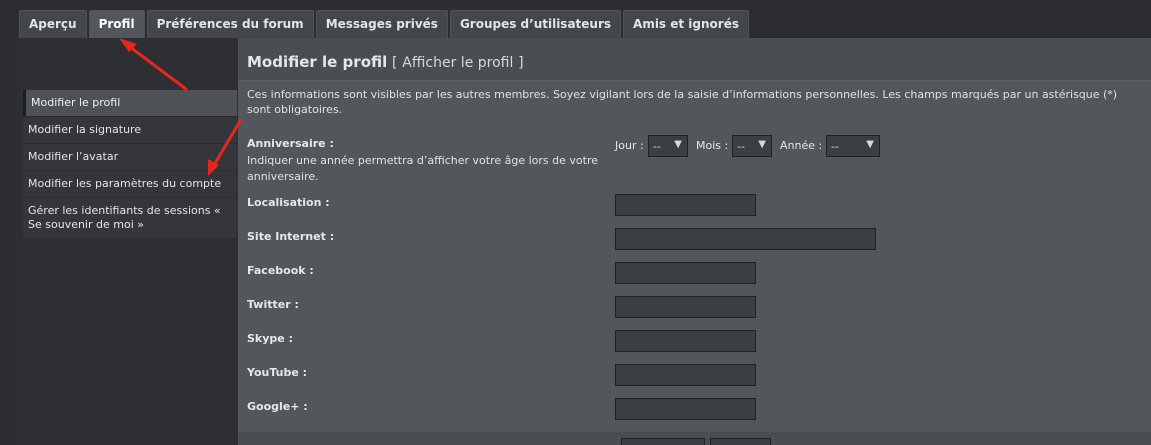  I want to click on tab-apercu: Aperçu, so click(53, 24).